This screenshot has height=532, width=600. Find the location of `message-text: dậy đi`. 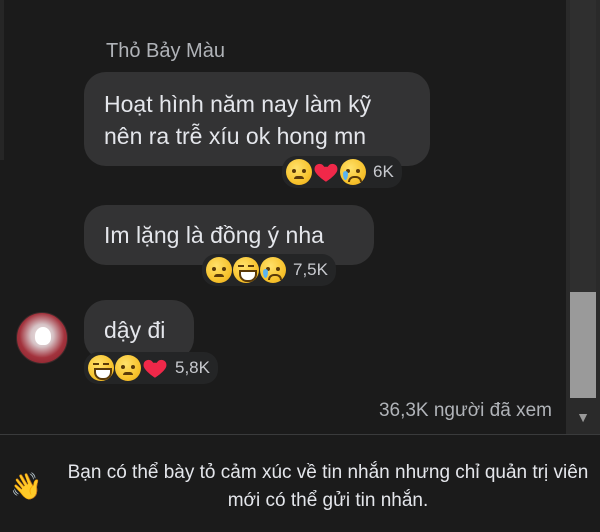

message-text: dậy đi is located at coordinates (135, 330).